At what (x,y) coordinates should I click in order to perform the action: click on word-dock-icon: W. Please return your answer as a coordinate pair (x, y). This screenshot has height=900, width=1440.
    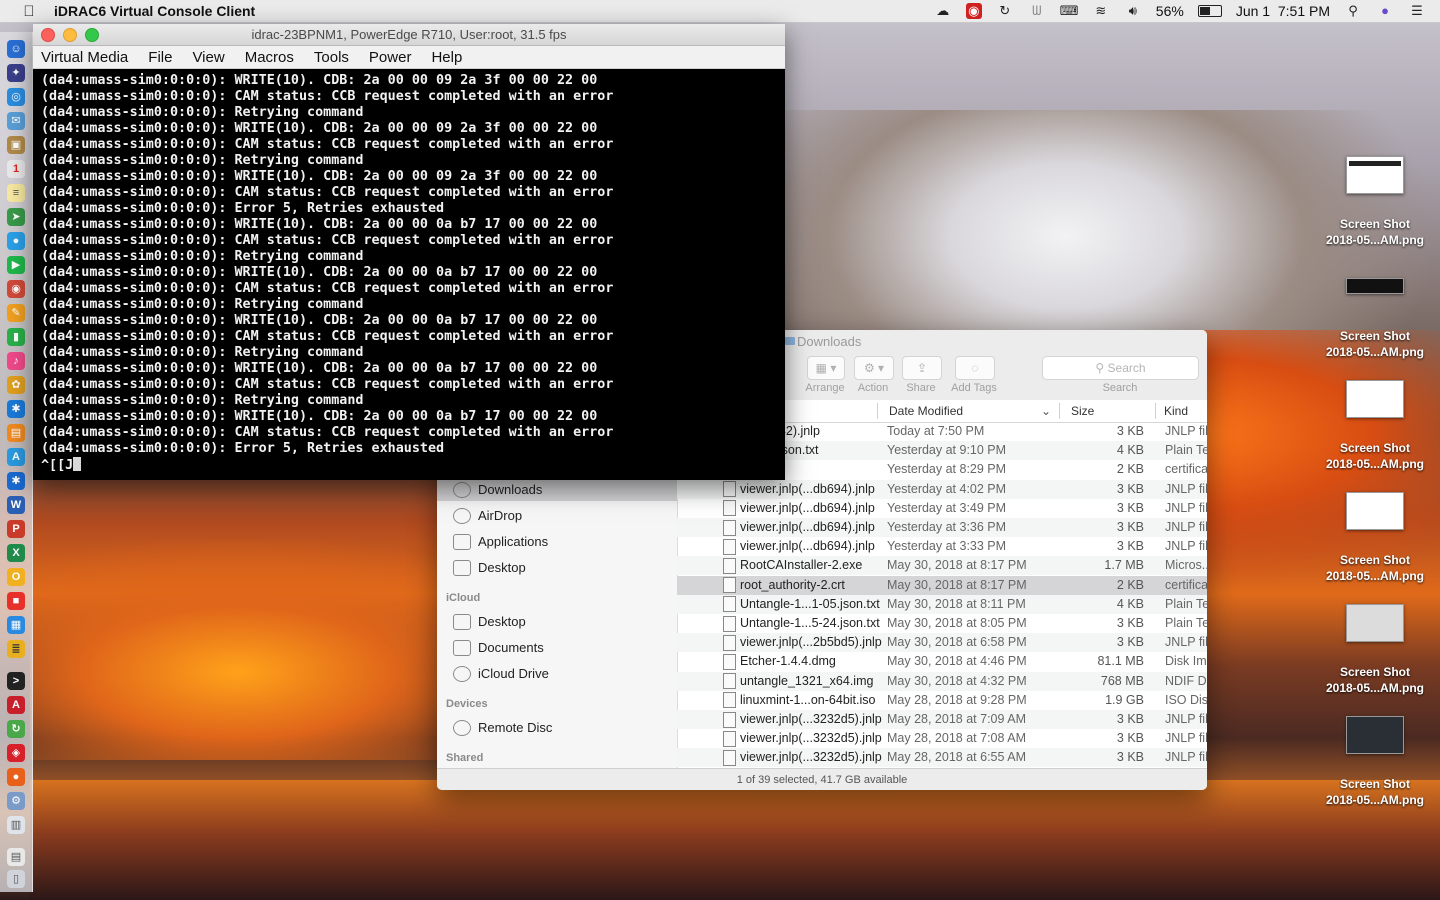
    Looking at the image, I should click on (16, 505).